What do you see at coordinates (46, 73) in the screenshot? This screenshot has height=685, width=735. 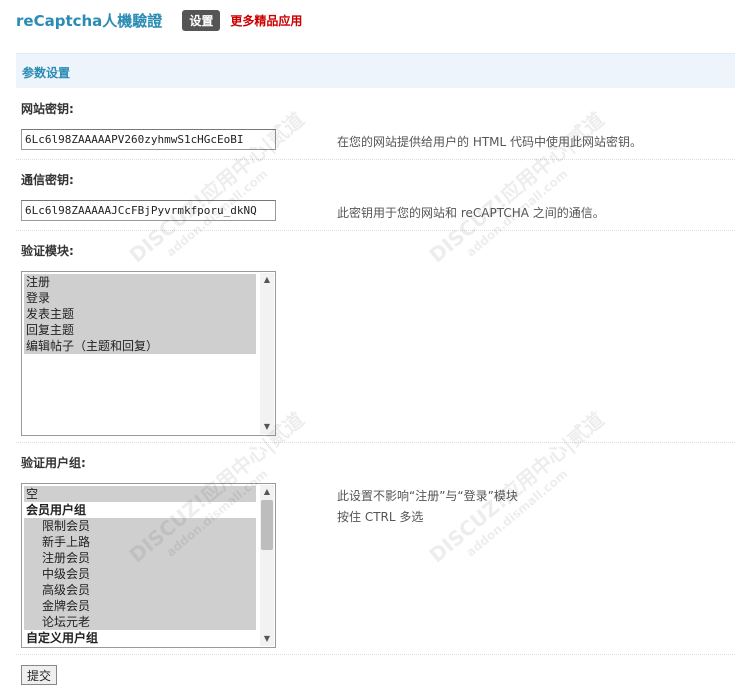 I see `section-title: 参数设置` at bounding box center [46, 73].